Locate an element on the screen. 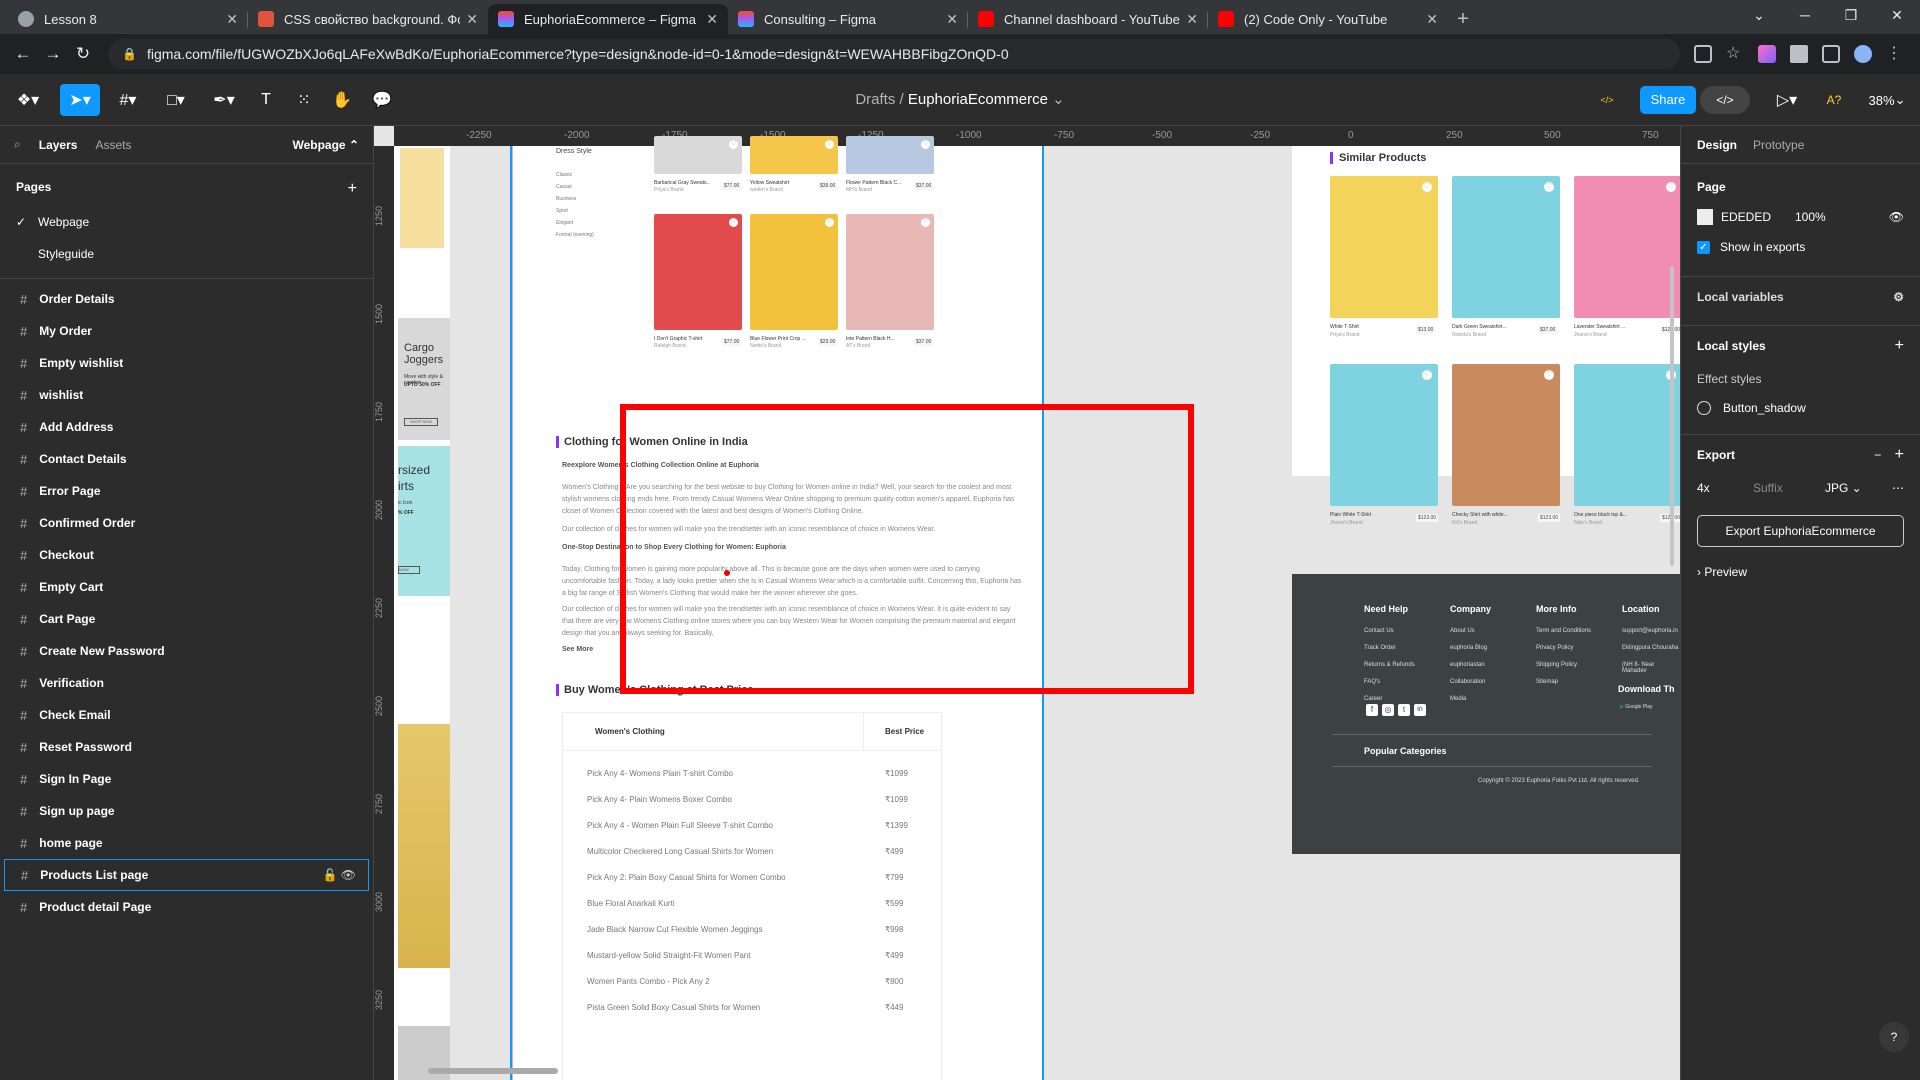 This screenshot has width=1920, height=1080. add-style-icon: + is located at coordinates (1899, 346).